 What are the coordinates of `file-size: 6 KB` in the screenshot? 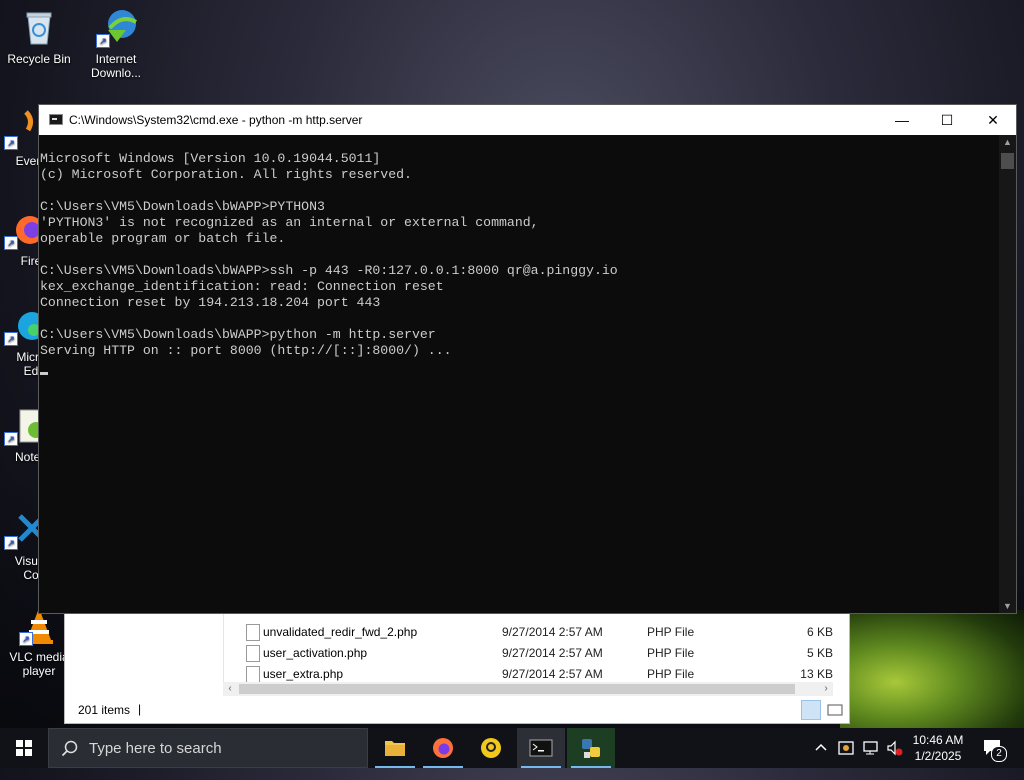 It's located at (819, 632).